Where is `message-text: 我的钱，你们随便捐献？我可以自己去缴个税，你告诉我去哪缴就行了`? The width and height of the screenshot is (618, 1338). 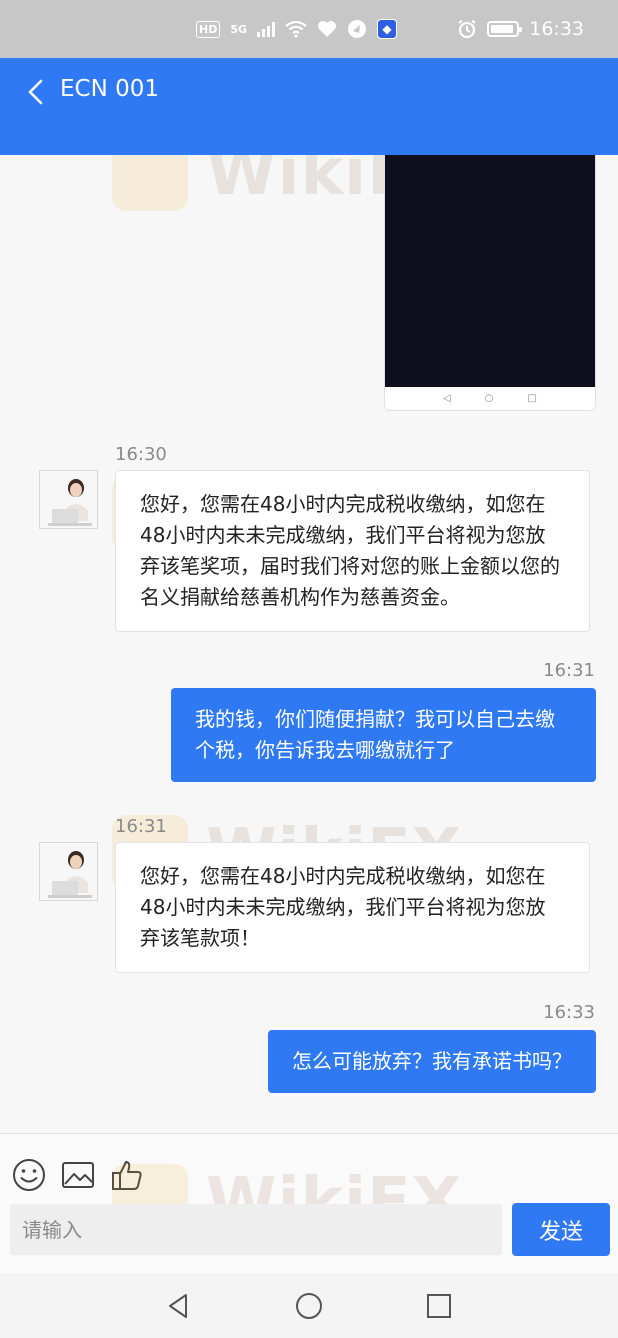 message-text: 我的钱，你们随便捐献？我可以自己去缴个税，你告诉我去哪缴就行了 is located at coordinates (375, 734).